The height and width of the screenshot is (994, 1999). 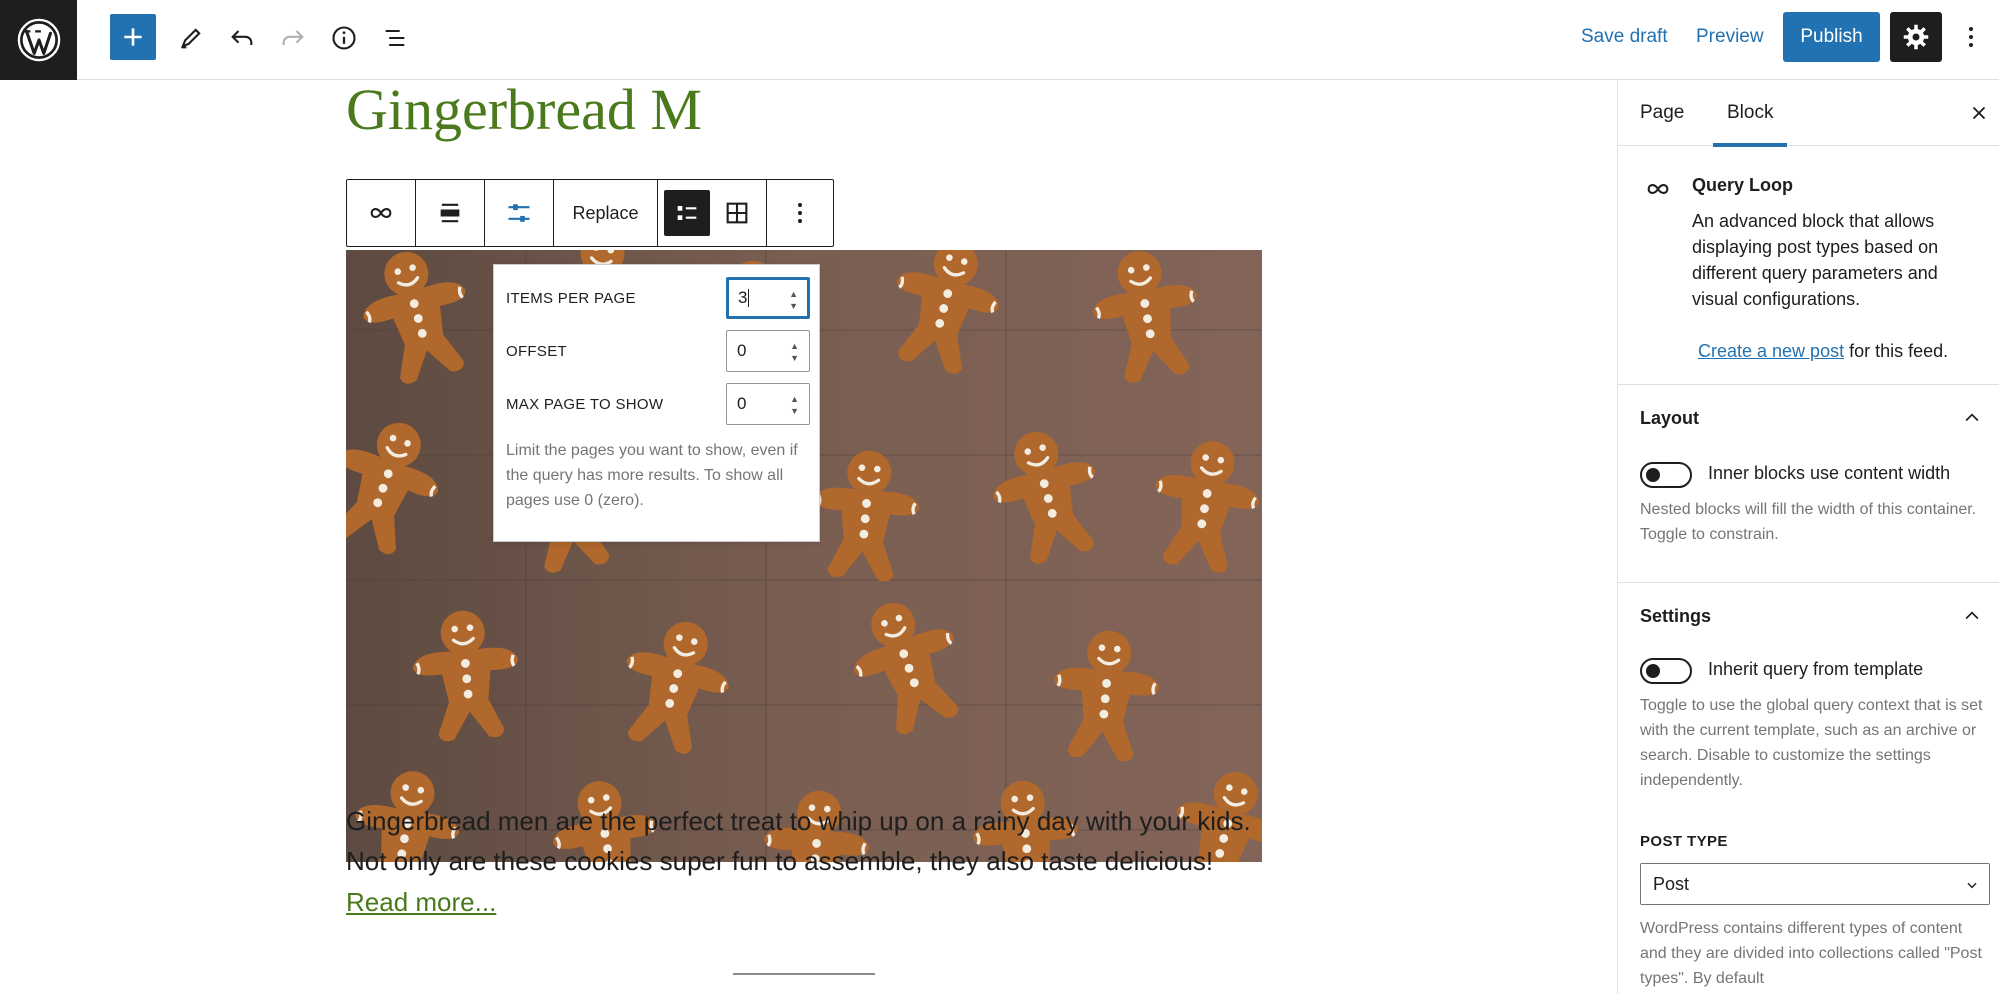 I want to click on close-sidebar-button, so click(x=1979, y=113).